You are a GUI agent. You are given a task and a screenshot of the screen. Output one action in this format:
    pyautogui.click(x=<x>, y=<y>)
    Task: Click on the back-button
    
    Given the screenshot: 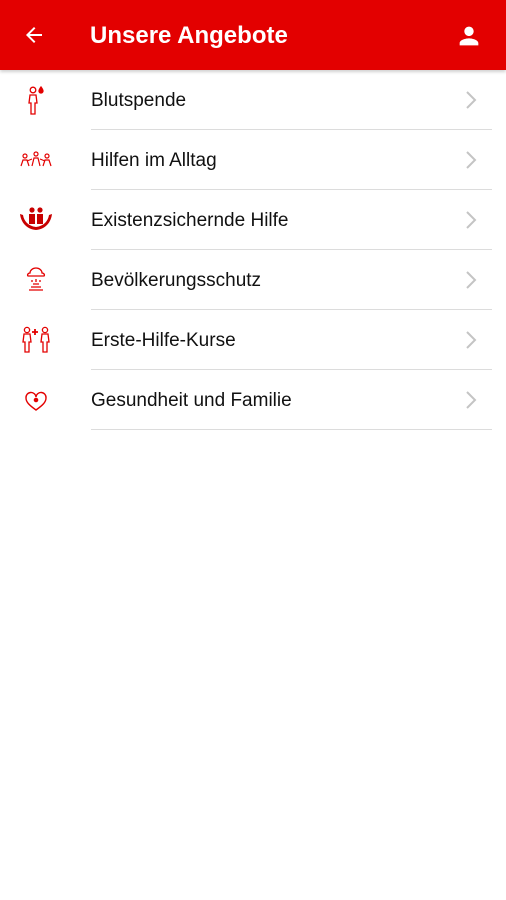 What is the action you would take?
    pyautogui.click(x=34, y=35)
    